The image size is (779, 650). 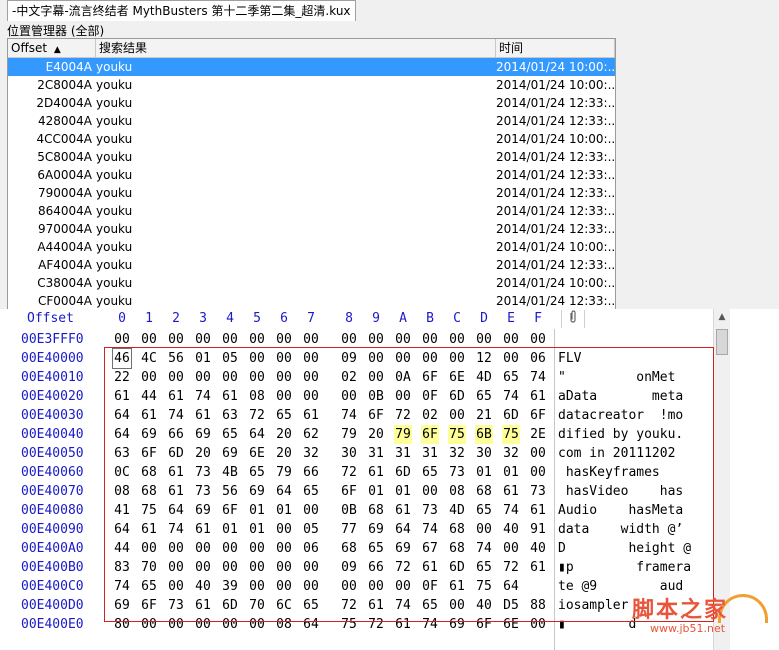 What do you see at coordinates (230, 586) in the screenshot?
I see `hex-byte: 39` at bounding box center [230, 586].